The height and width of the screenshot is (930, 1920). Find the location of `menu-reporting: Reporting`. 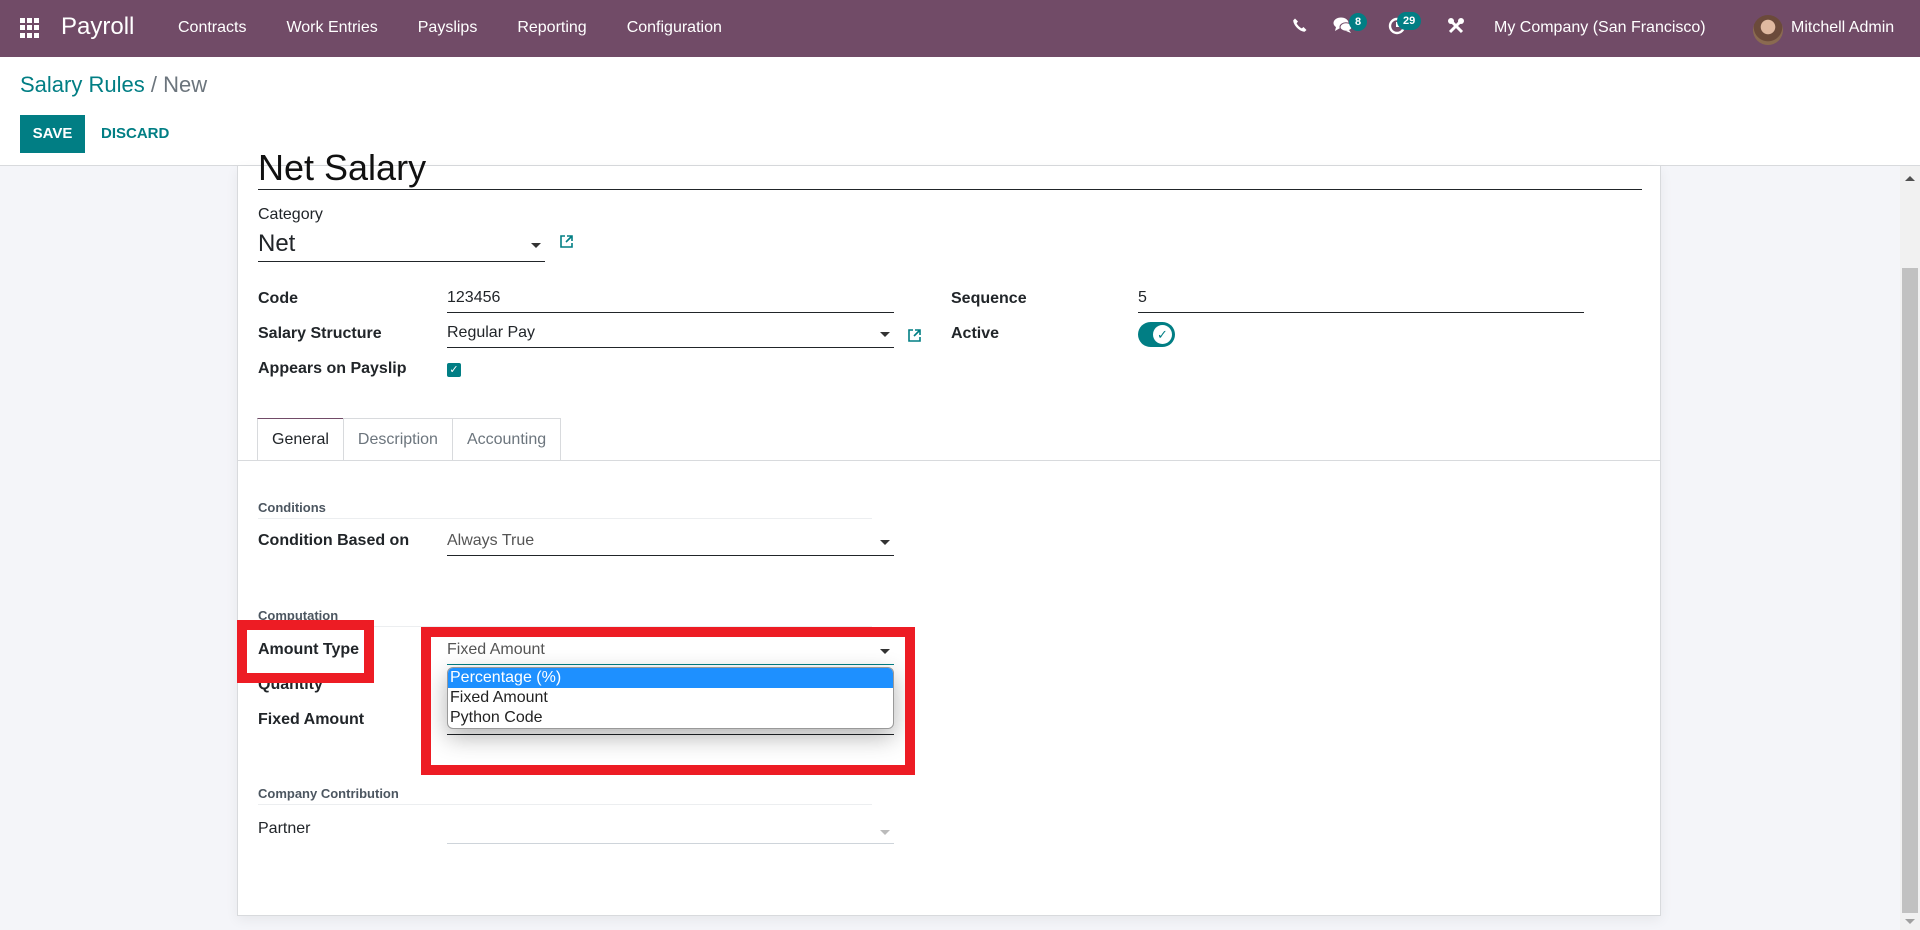

menu-reporting: Reporting is located at coordinates (551, 28).